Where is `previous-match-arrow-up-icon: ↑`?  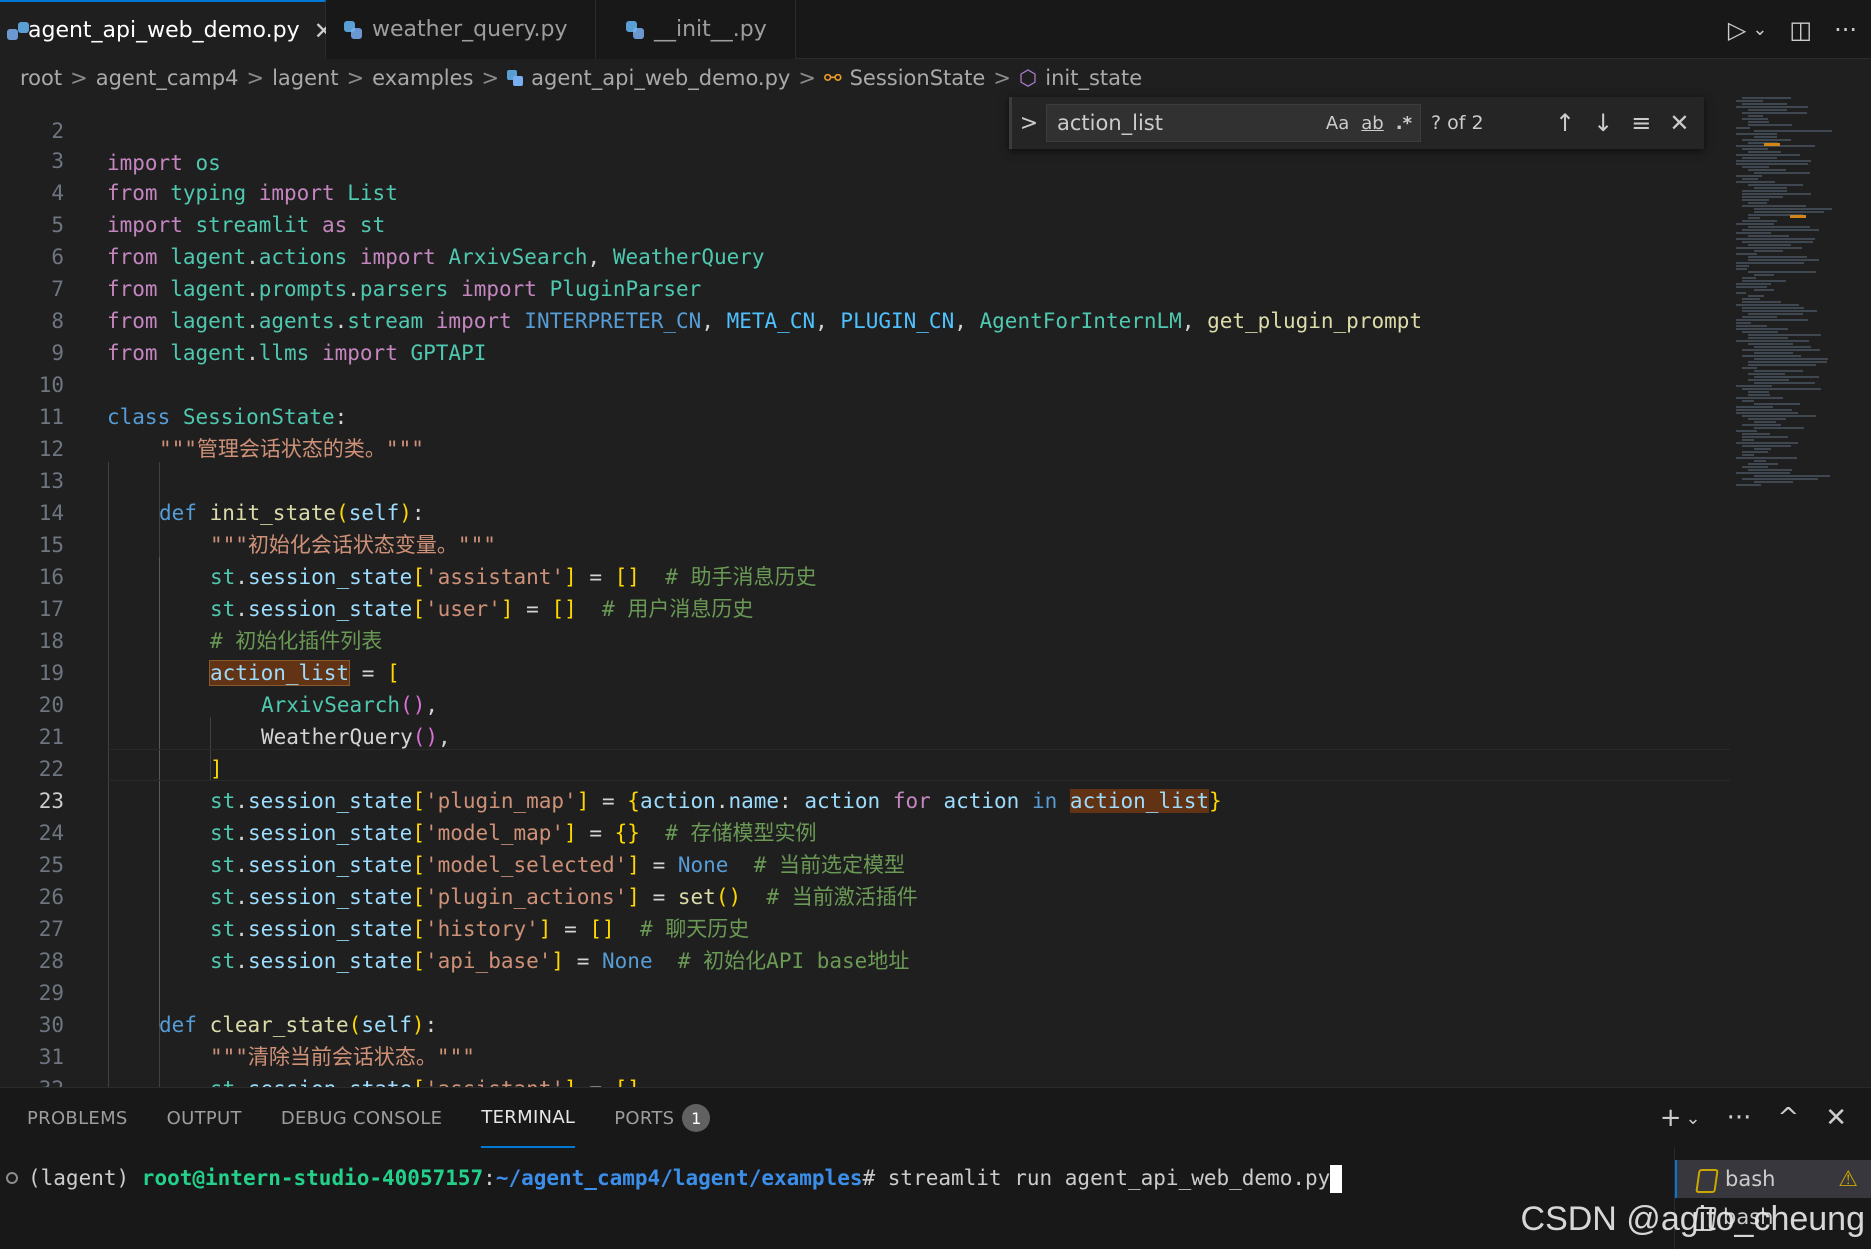 previous-match-arrow-up-icon: ↑ is located at coordinates (1565, 123).